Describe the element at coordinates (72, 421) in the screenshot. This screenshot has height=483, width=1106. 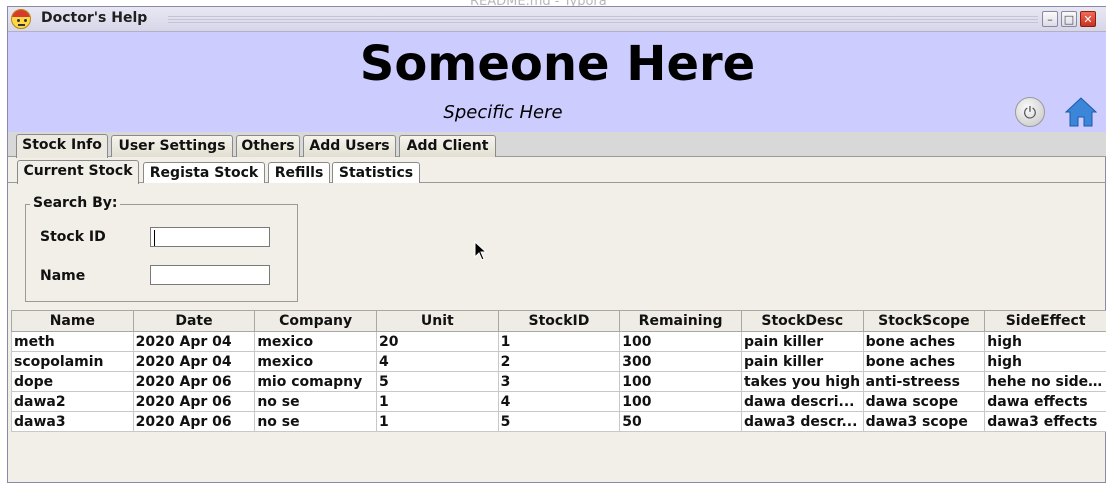
I see `table-cell: dawa3` at that location.